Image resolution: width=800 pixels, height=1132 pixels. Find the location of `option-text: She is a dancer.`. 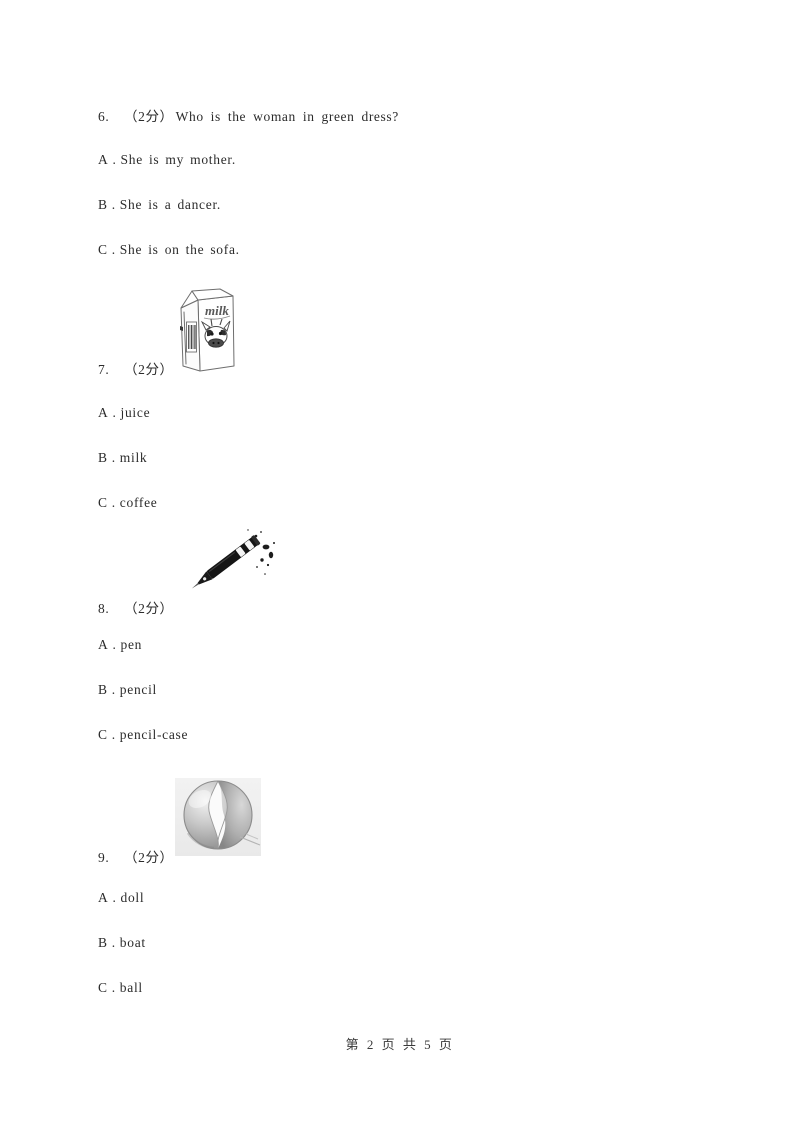

option-text: She is a dancer. is located at coordinates (170, 204).